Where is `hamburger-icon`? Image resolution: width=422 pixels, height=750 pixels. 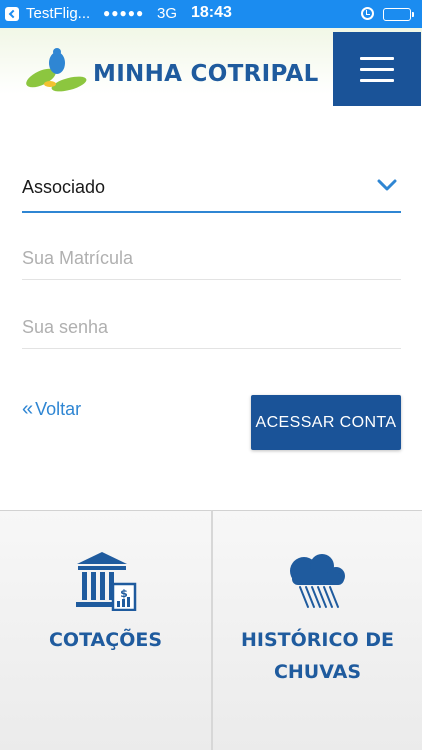 hamburger-icon is located at coordinates (377, 58).